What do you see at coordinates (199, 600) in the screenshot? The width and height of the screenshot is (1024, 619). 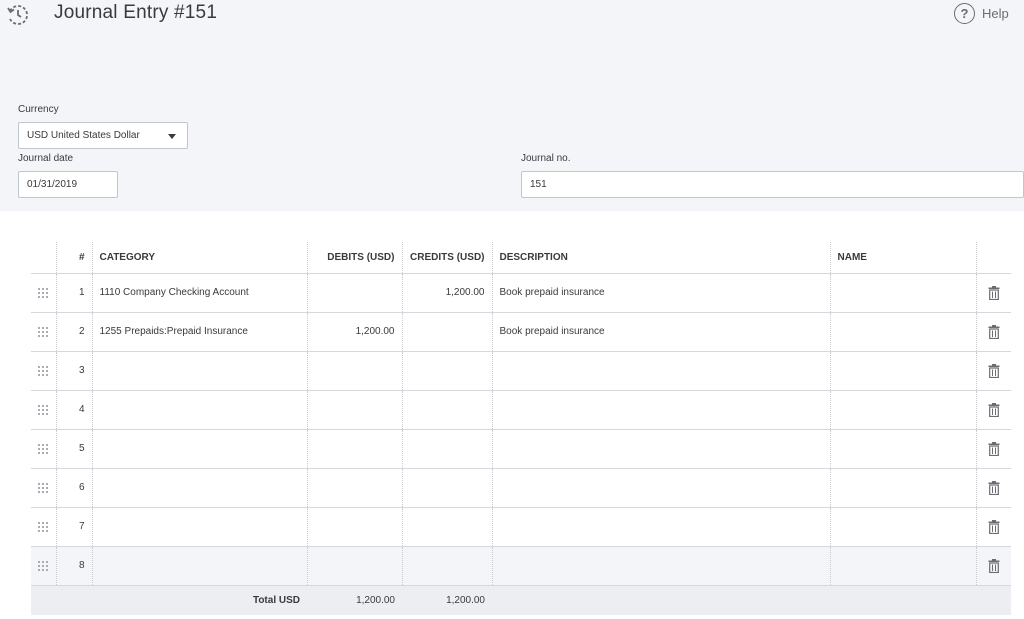 I see `total-label: Total USD` at bounding box center [199, 600].